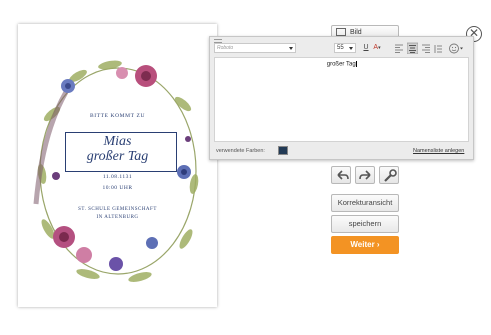  I want to click on redo-button, so click(365, 175).